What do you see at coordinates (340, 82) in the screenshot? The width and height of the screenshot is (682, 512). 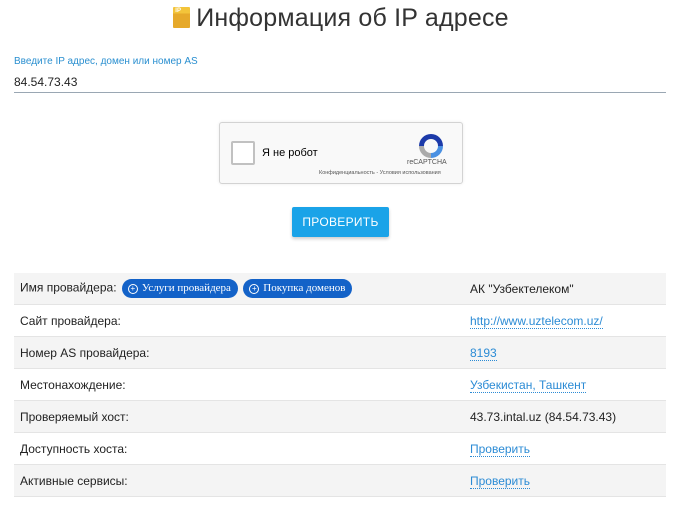 I see `search-input` at bounding box center [340, 82].